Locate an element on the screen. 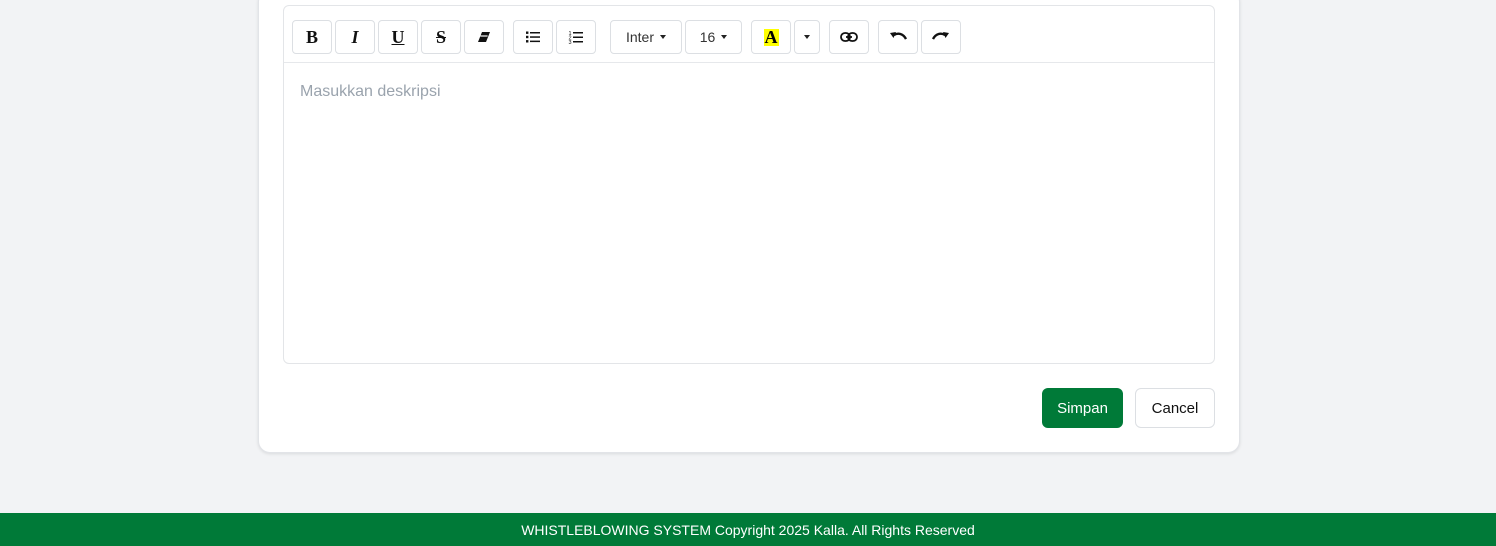 Image resolution: width=1496 pixels, height=546 pixels. undo-button is located at coordinates (898, 37).